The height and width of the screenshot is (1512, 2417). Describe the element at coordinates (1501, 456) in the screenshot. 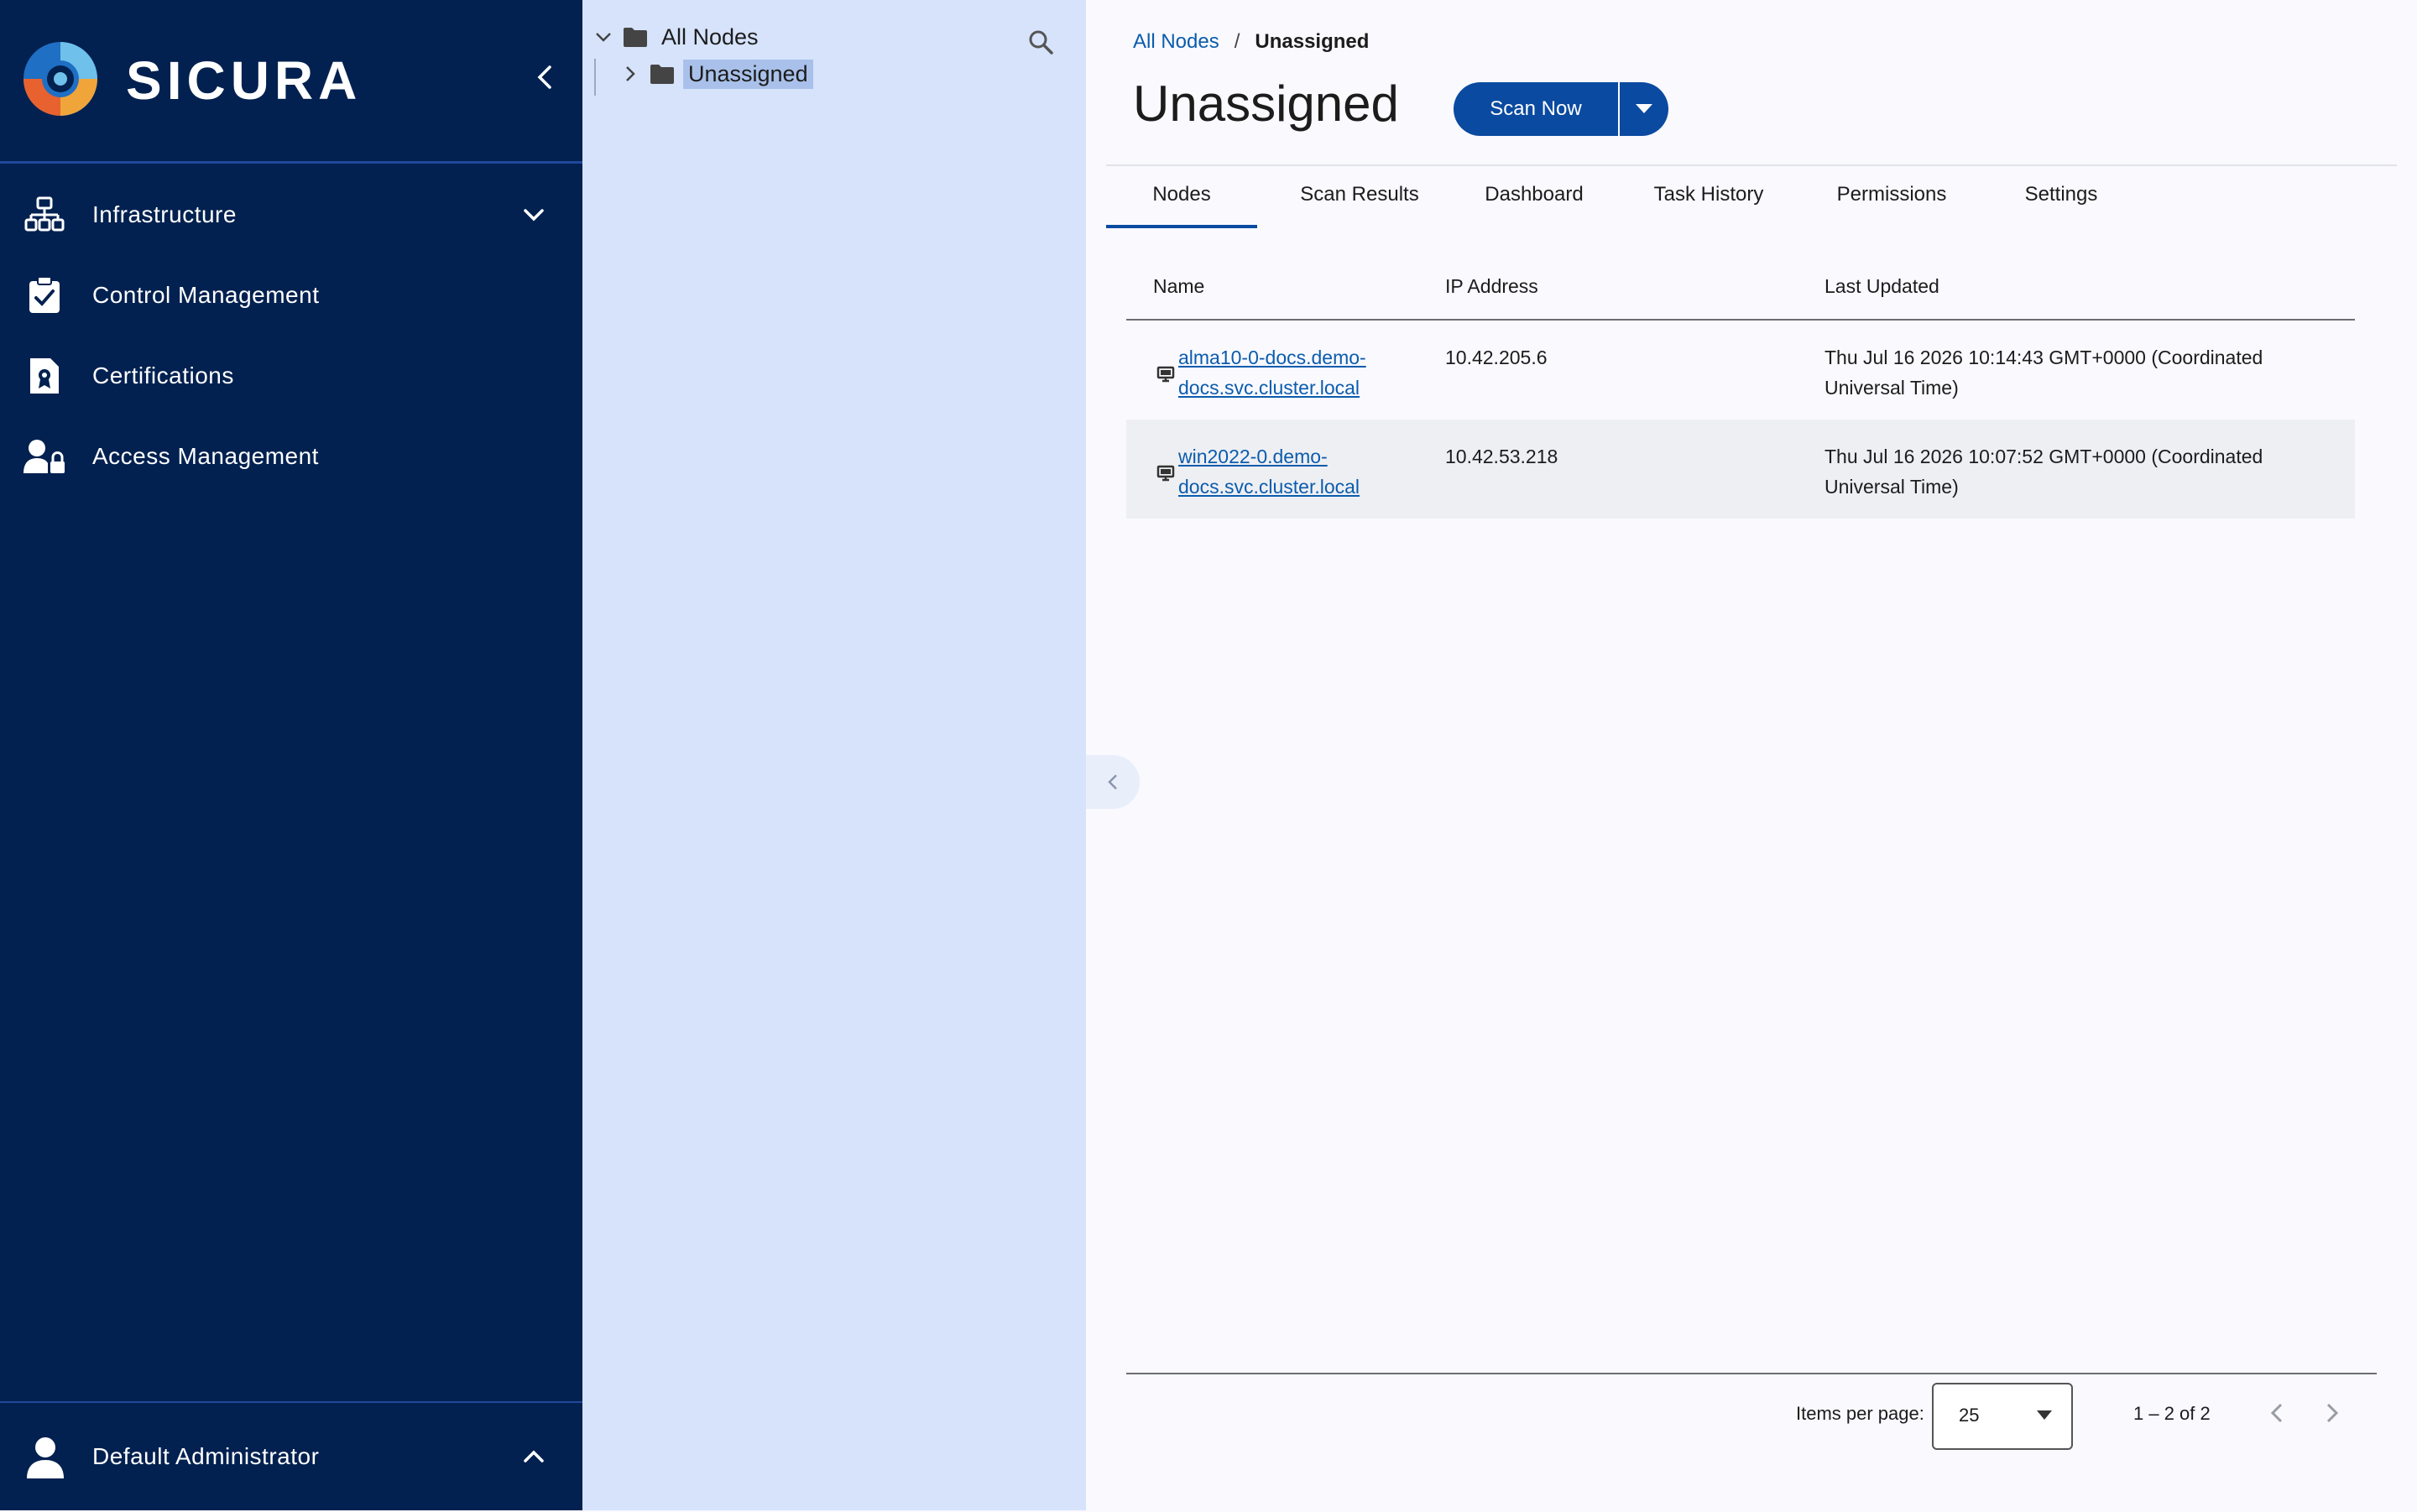

I see `node-ip: 10.42.53.218` at that location.